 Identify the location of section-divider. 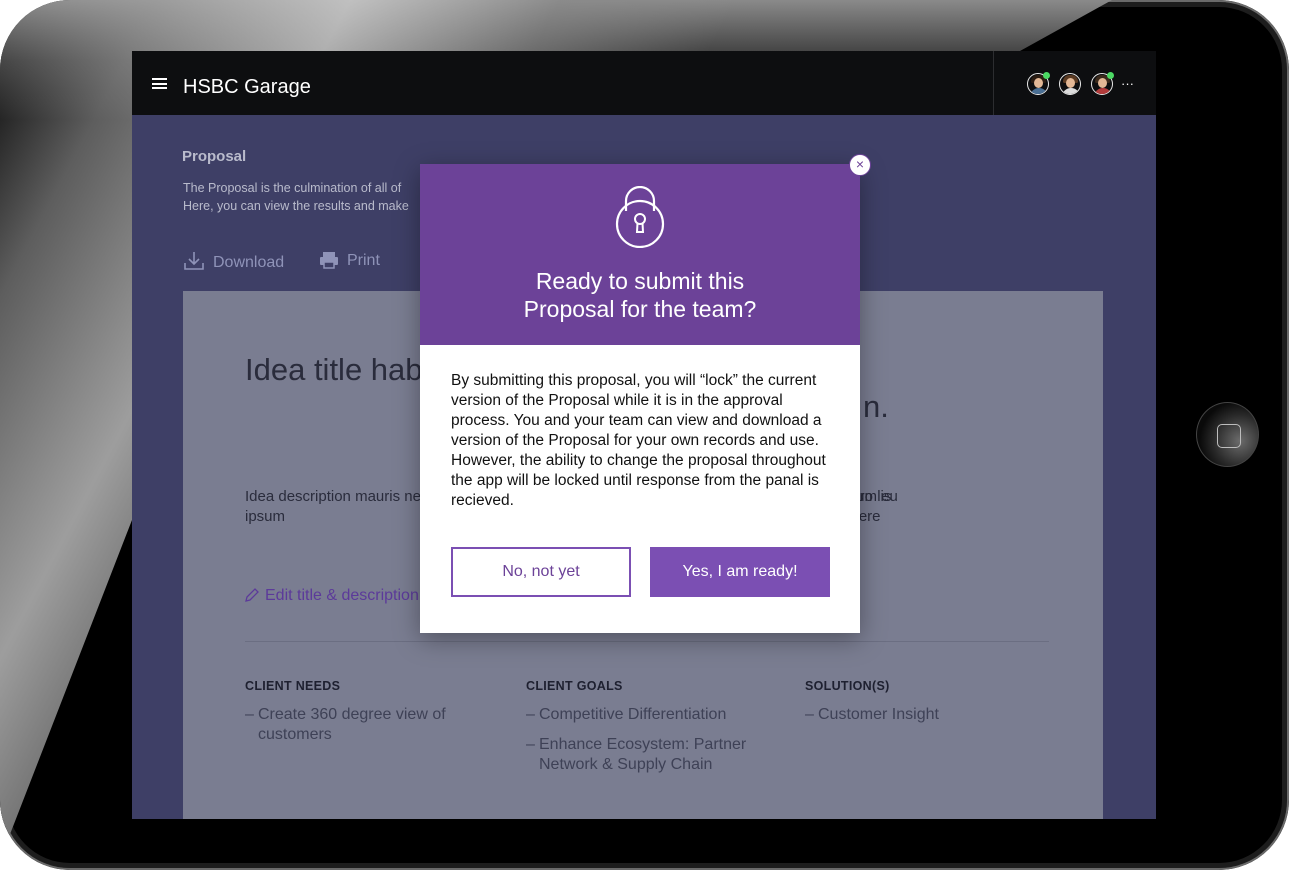
(647, 641).